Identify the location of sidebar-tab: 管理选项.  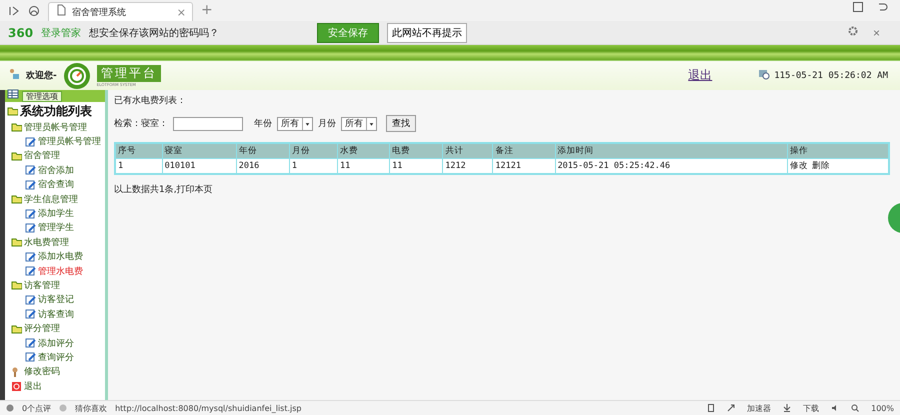
(42, 96).